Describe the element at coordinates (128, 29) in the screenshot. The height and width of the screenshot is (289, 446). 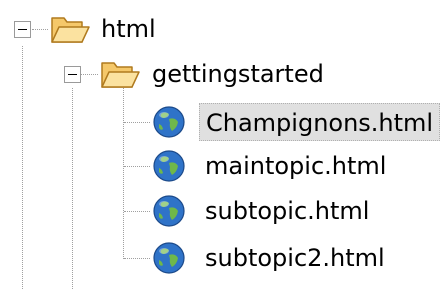
I see `tree-node-html: html` at that location.